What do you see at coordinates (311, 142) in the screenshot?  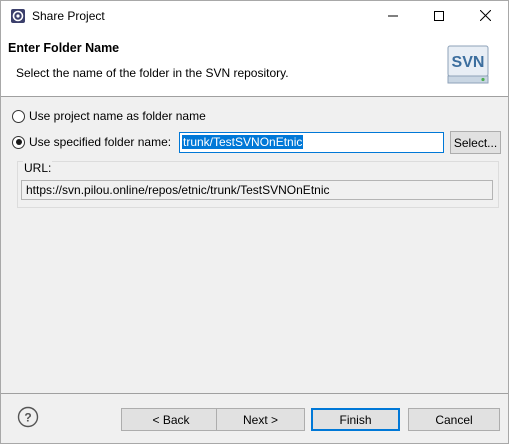 I see `folder-name-input: trunk/TestSVNOnEtnic` at bounding box center [311, 142].